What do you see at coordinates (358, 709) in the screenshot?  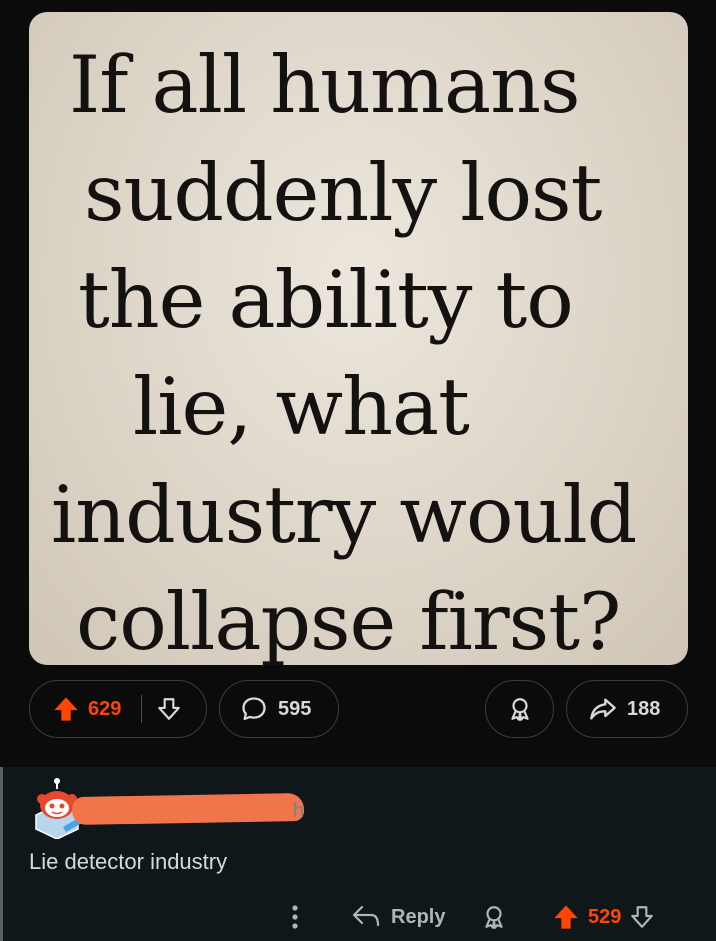 I see `post-action-bar: 629 595 188` at bounding box center [358, 709].